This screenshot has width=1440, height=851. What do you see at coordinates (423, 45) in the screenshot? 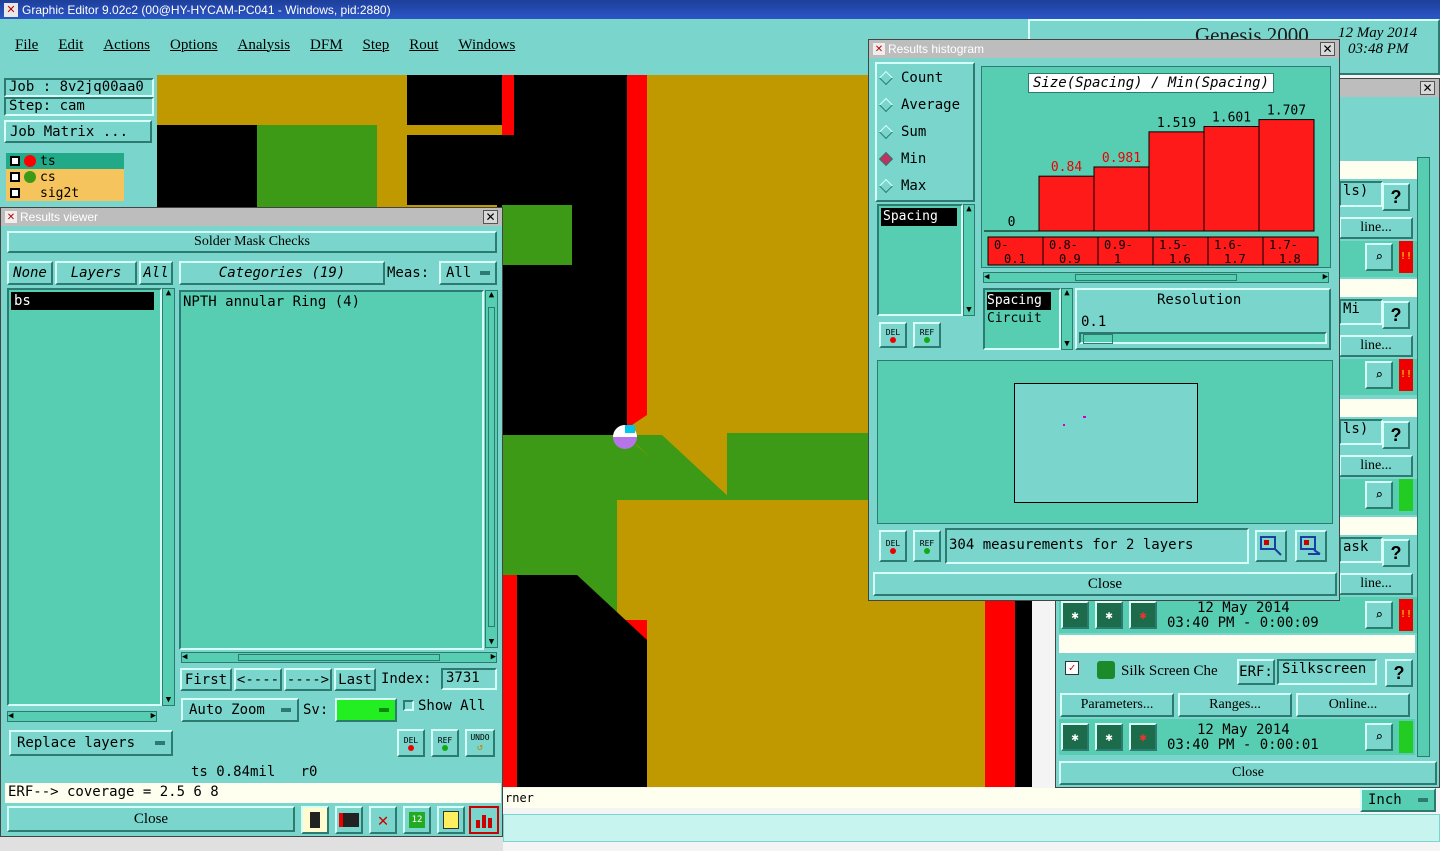
I see `menu-rout: Rout` at bounding box center [423, 45].